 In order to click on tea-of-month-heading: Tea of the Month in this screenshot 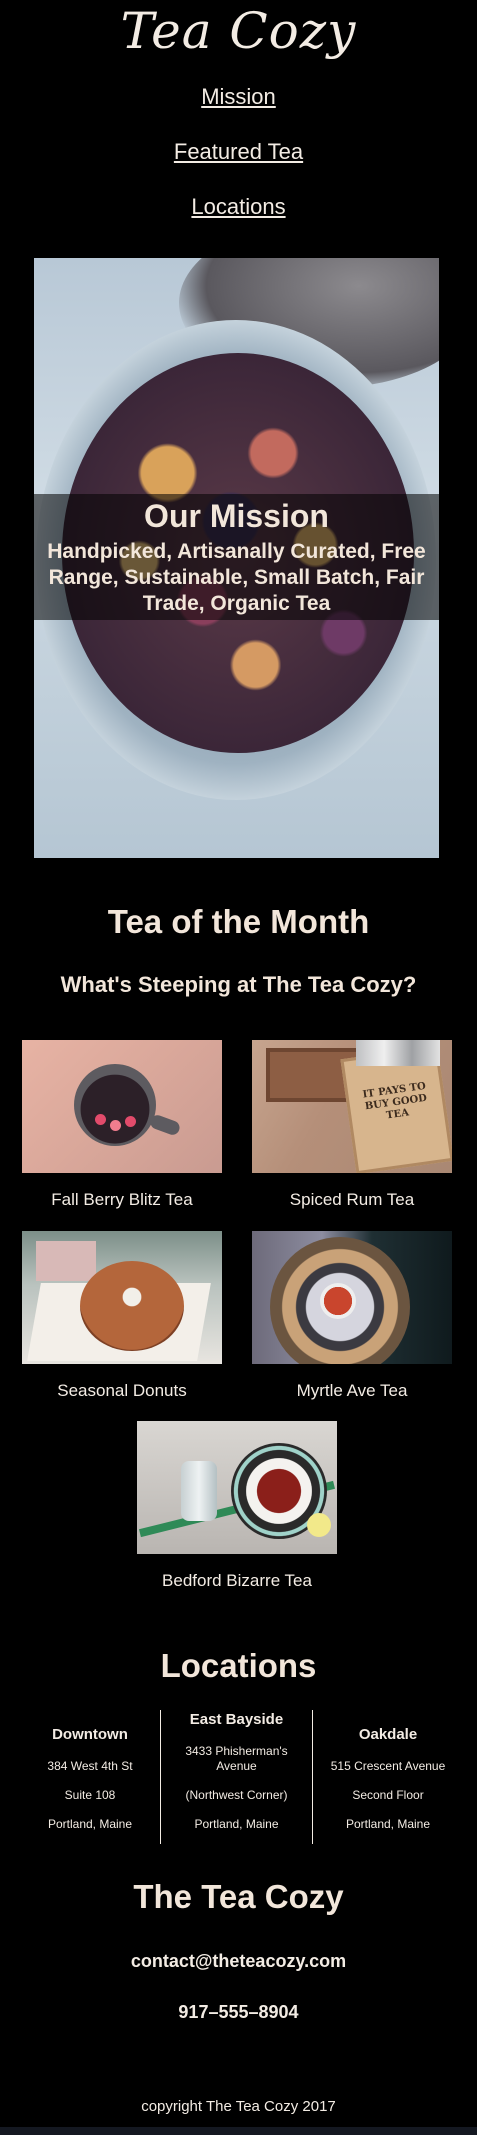, I will do `click(238, 921)`.